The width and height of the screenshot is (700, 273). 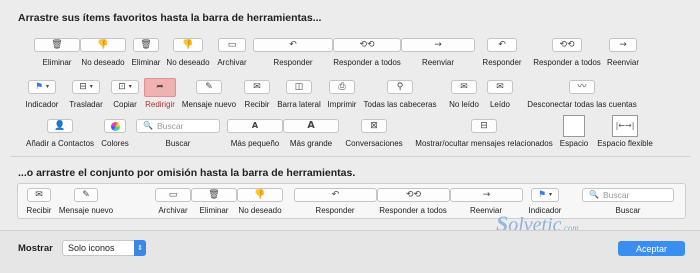 I want to click on mensaje-nuevo-item: ✎, so click(x=209, y=87).